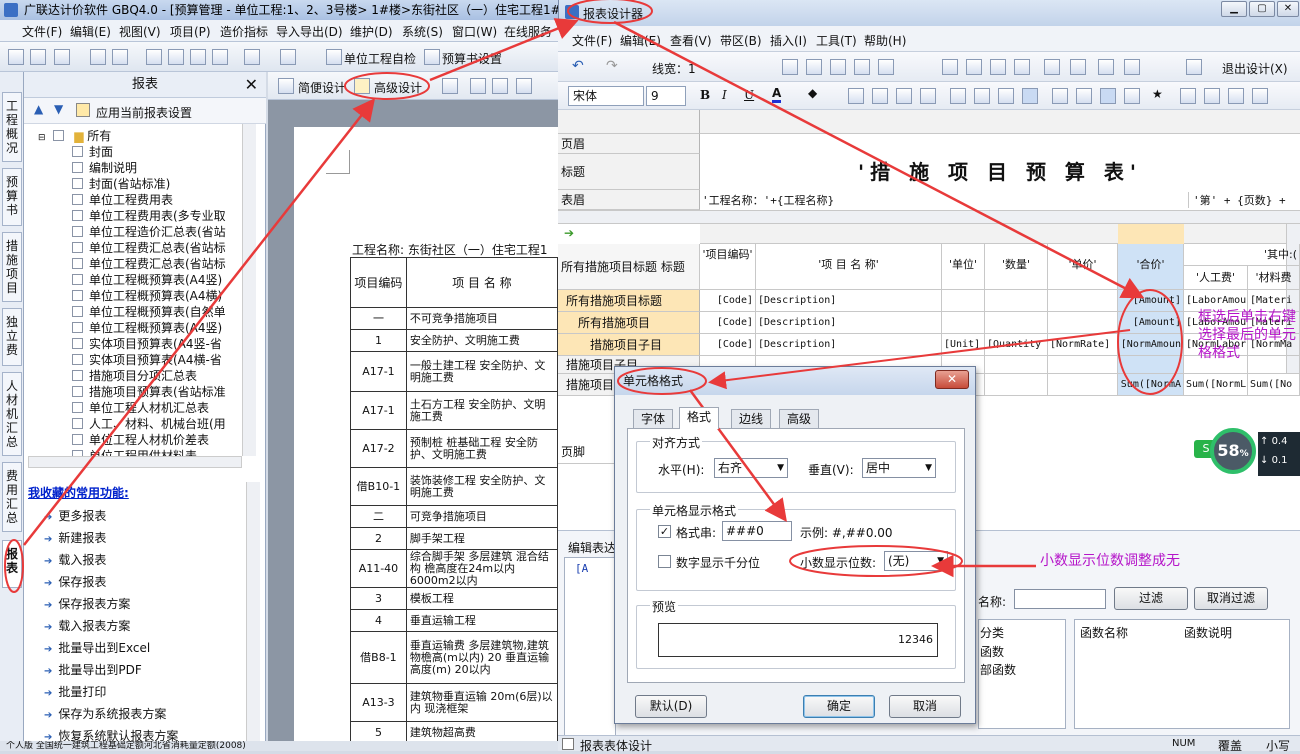  Describe the element at coordinates (140, 31) in the screenshot. I see `menu-view: 视图(V)` at that location.